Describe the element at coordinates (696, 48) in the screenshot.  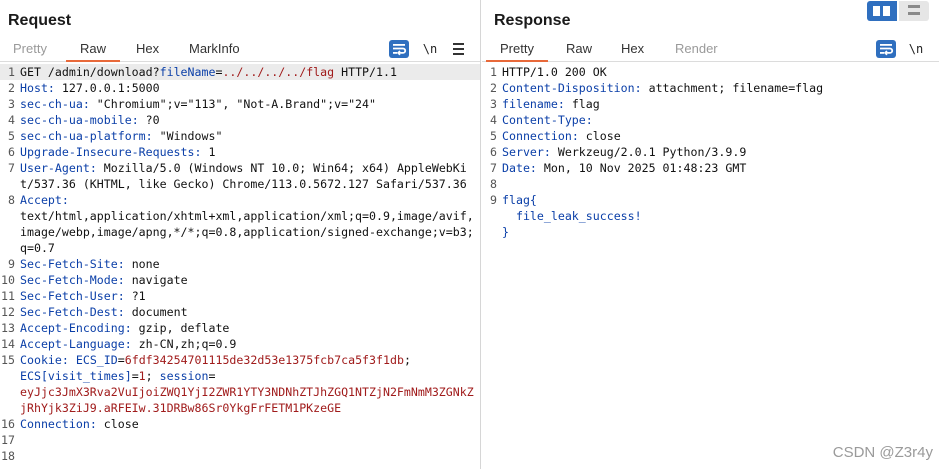
I see `tab-response-render: Render` at that location.